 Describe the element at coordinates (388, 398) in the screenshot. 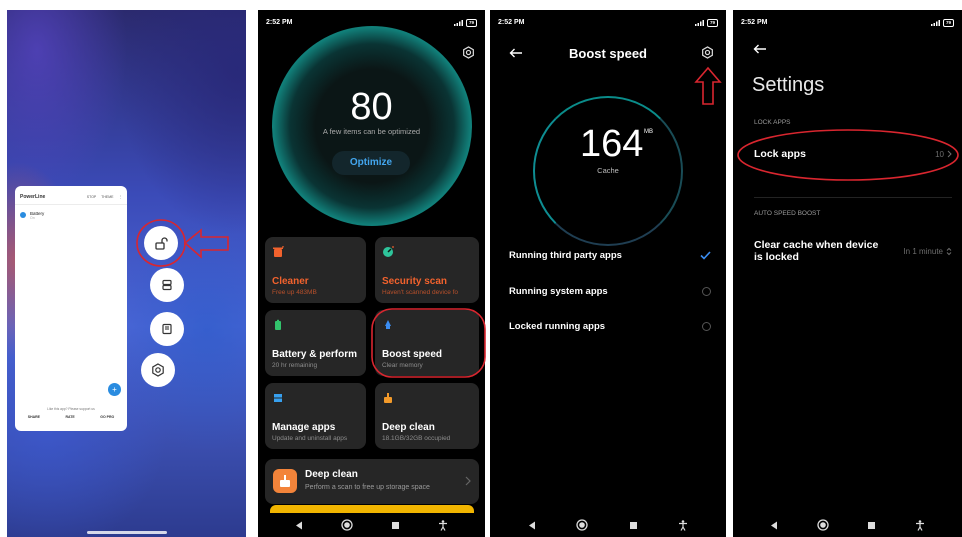

I see `broom-icon` at that location.